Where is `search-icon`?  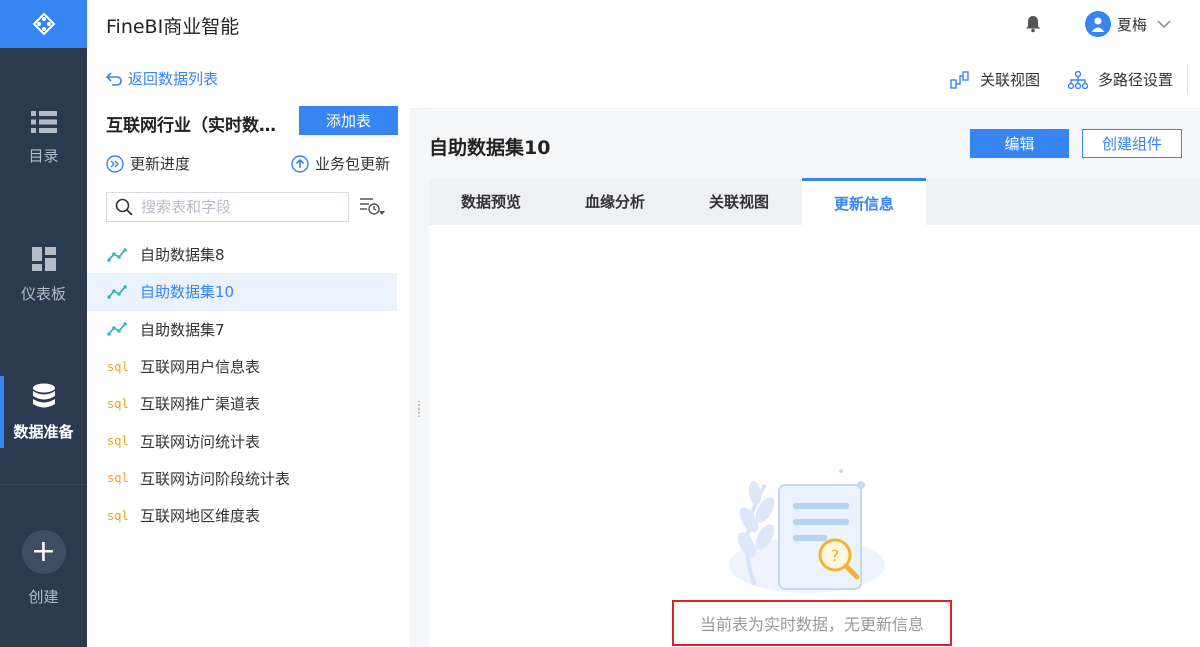
search-icon is located at coordinates (124, 207).